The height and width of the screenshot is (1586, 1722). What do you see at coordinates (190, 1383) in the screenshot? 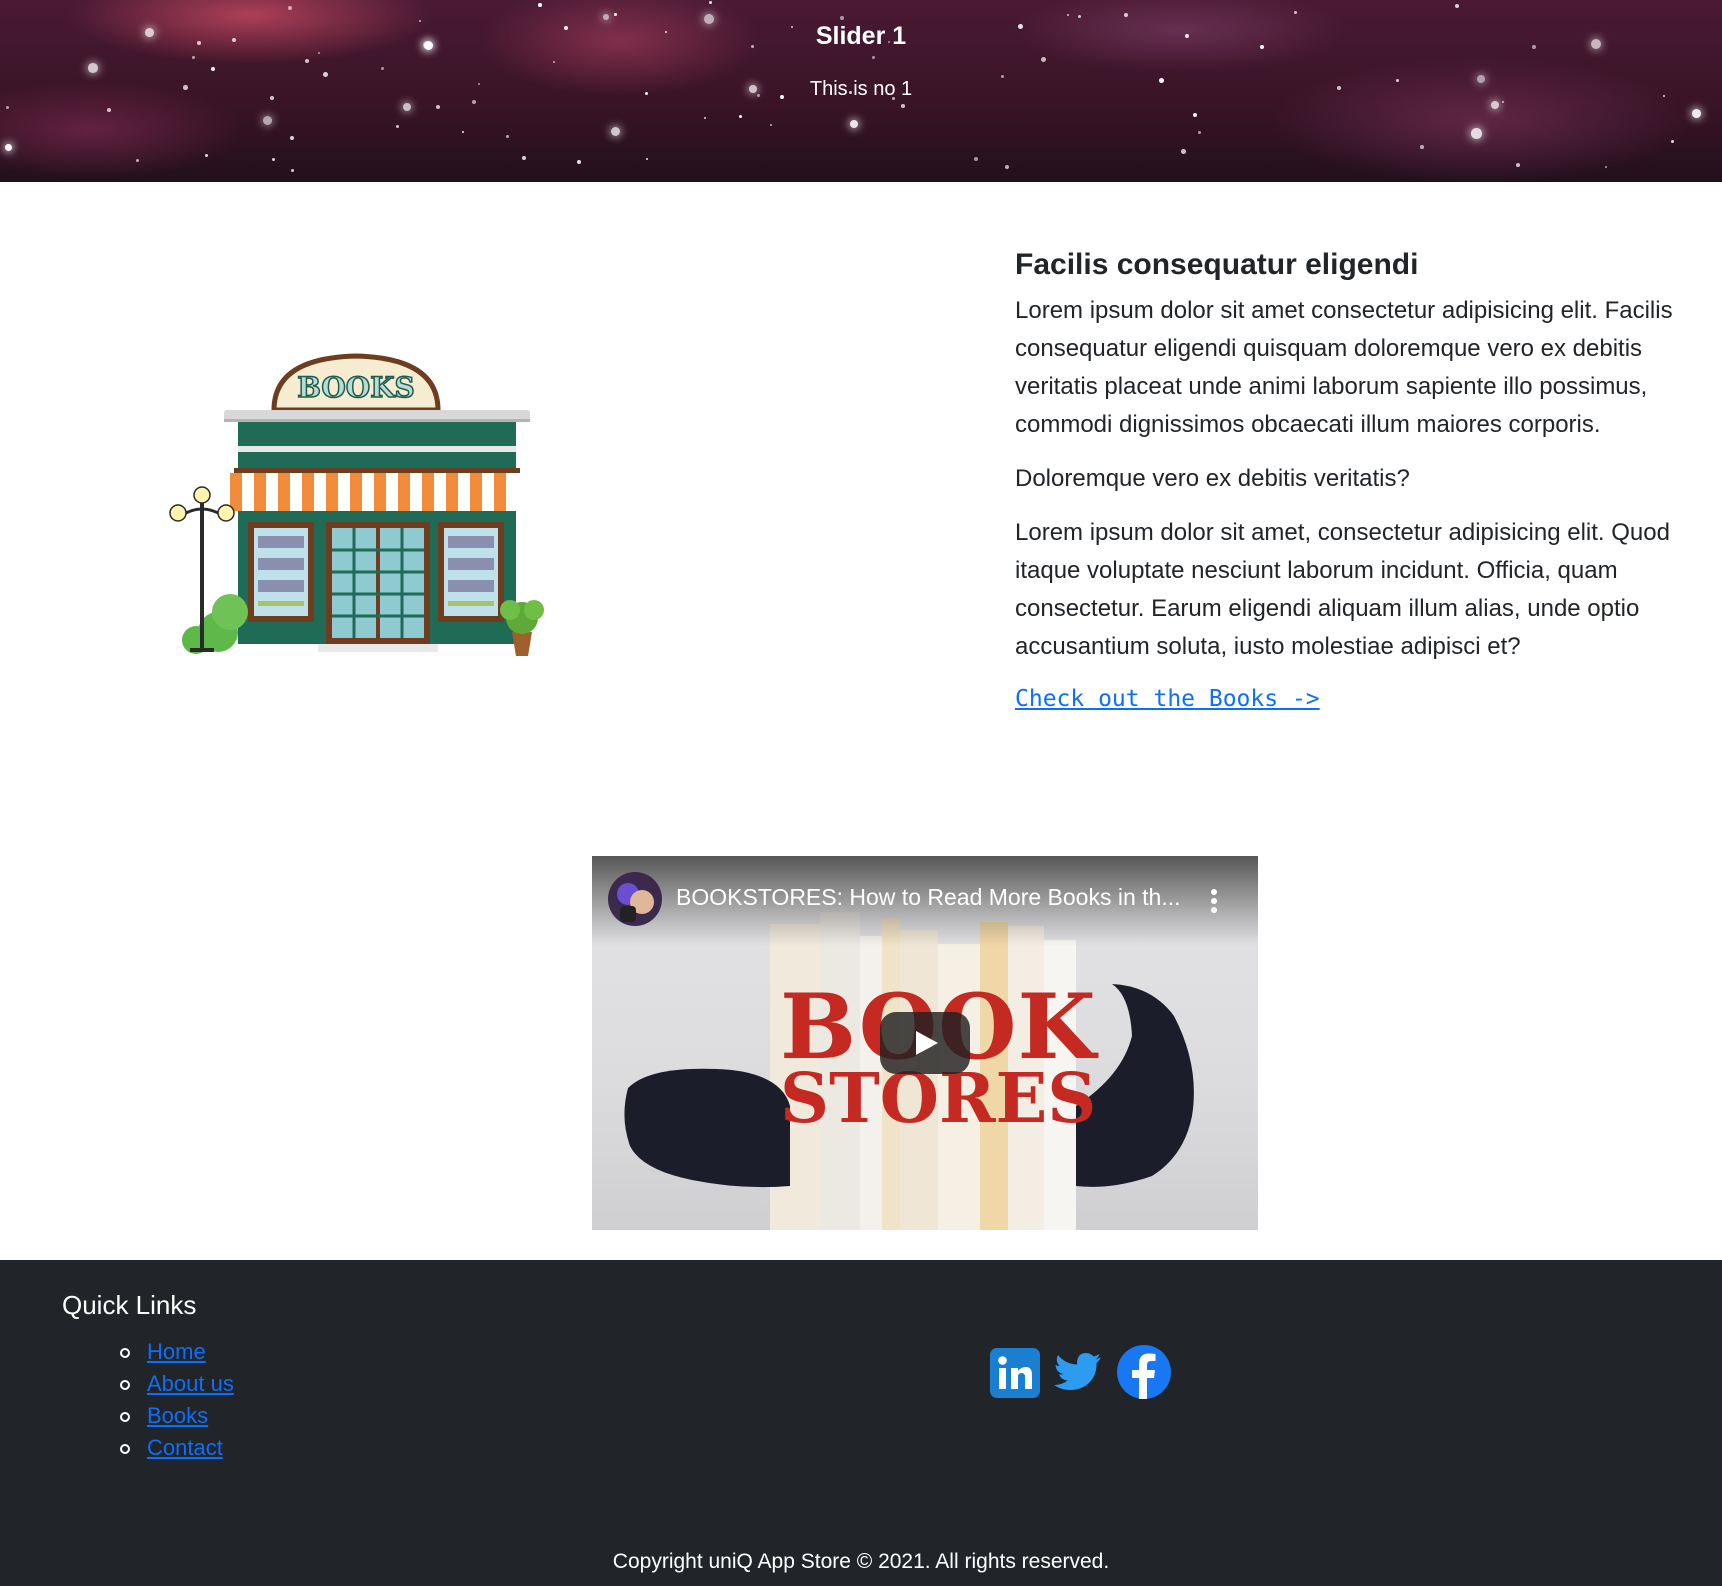
I see `footer-link-about: About us` at bounding box center [190, 1383].